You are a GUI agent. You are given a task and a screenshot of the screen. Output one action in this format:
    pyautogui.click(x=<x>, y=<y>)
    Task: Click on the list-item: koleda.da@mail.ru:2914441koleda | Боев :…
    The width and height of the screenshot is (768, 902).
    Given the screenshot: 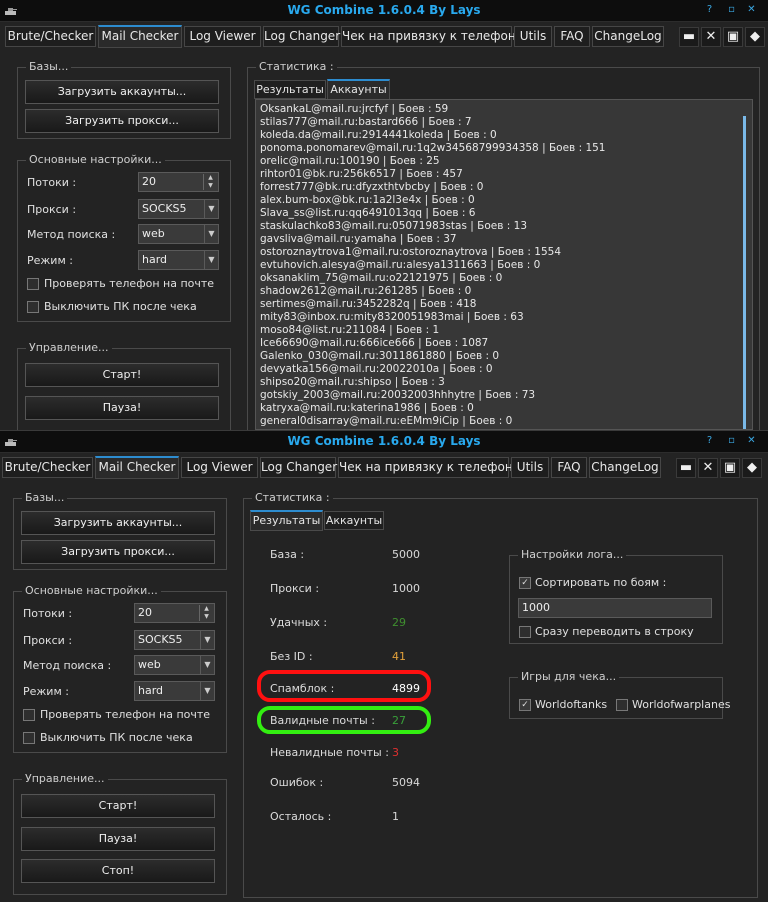 What is the action you would take?
    pyautogui.click(x=378, y=135)
    